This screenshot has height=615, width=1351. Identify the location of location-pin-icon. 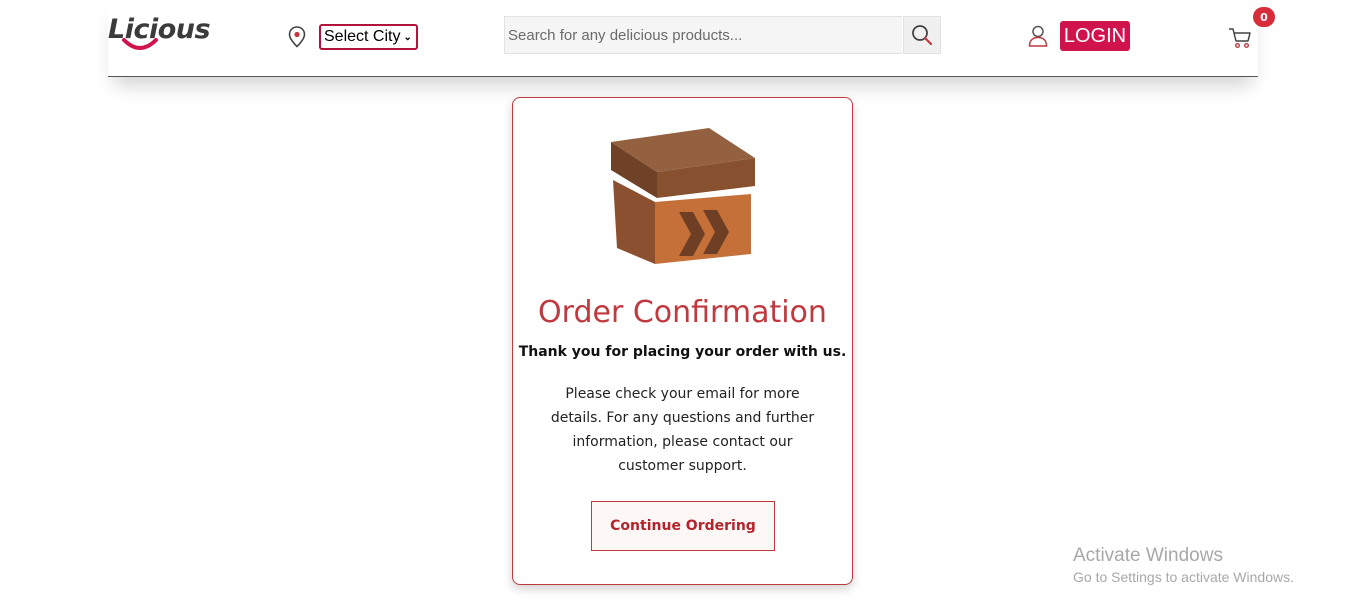
(297, 37).